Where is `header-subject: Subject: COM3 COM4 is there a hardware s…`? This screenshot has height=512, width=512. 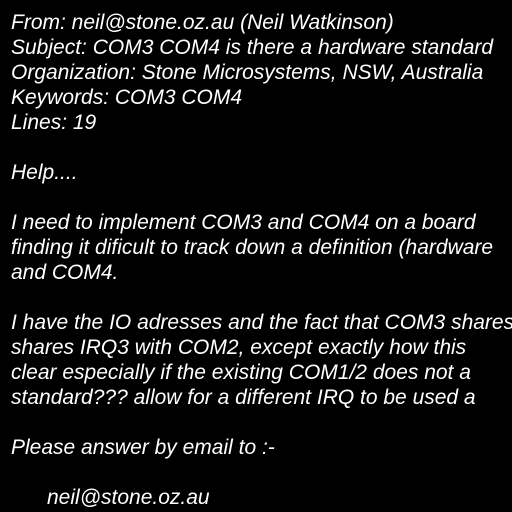 header-subject: Subject: COM3 COM4 is there a hardware s… is located at coordinates (252, 47).